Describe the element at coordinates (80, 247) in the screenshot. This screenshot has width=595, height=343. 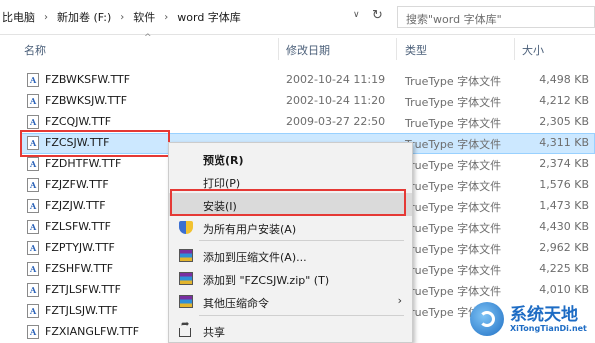
I see `file-name: FZPTYJW.TTF` at that location.